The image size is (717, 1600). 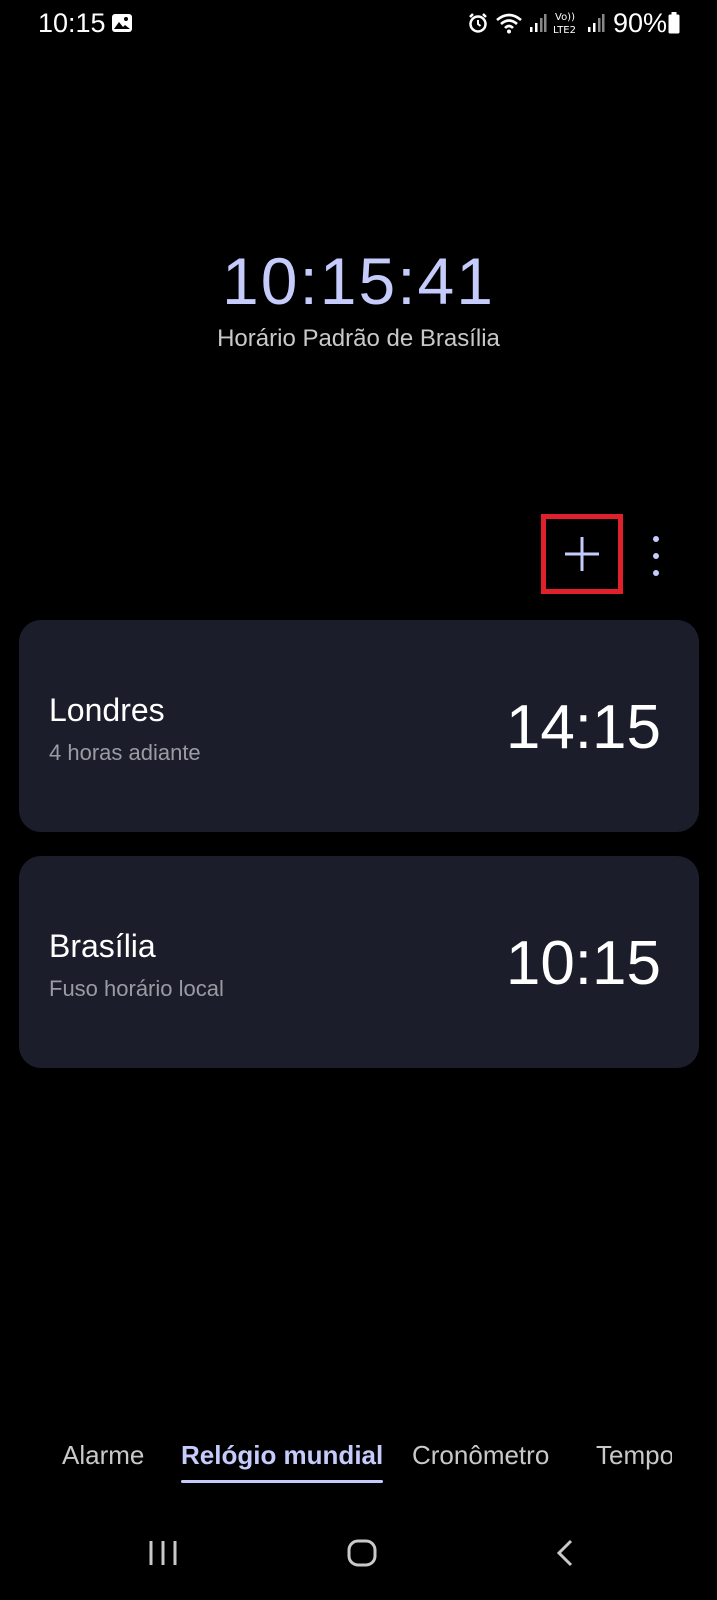 I want to click on city-name: Londres, so click(x=107, y=710).